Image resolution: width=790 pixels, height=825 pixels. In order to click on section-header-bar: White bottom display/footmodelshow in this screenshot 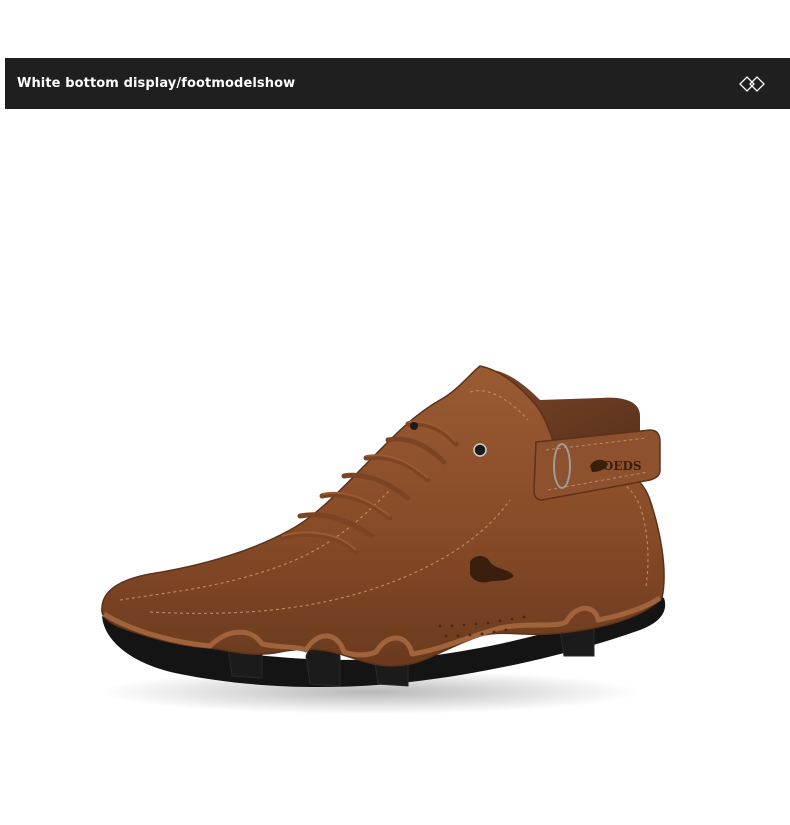, I will do `click(397, 83)`.